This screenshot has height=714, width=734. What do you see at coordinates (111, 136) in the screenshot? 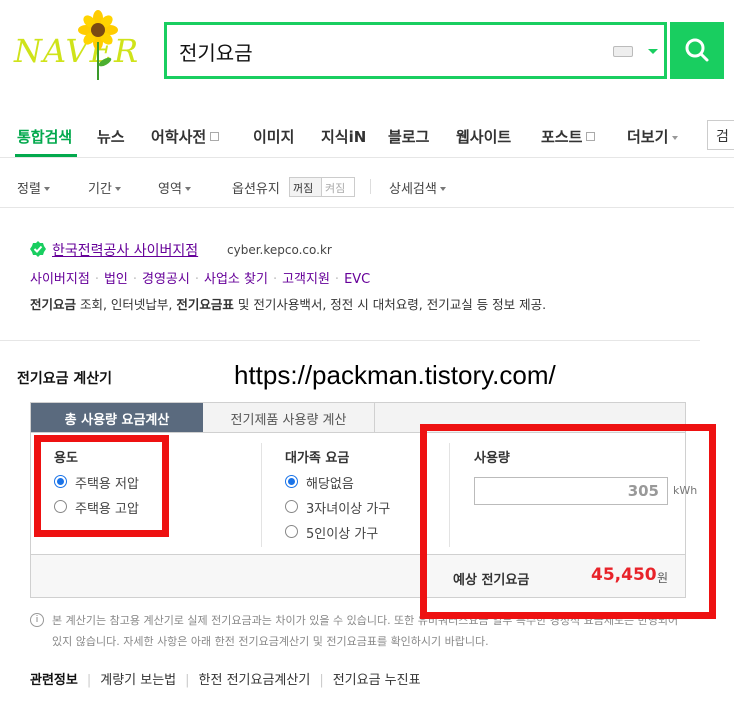
I see `tab-news: 뉴스` at bounding box center [111, 136].